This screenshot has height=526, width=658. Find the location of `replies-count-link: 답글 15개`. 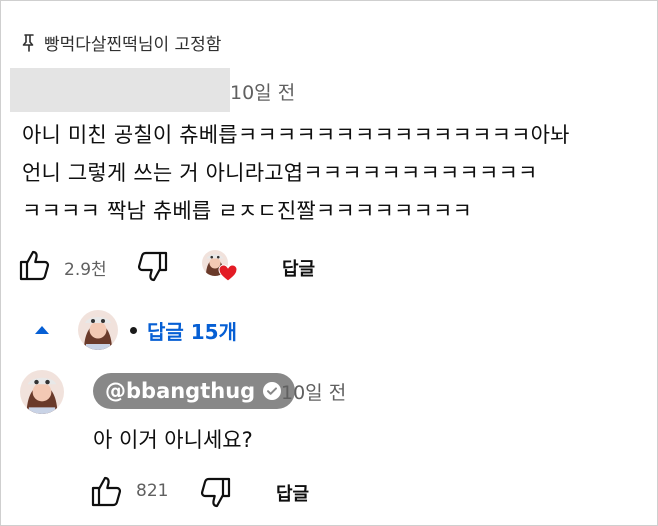

replies-count-link: 답글 15개 is located at coordinates (192, 330).